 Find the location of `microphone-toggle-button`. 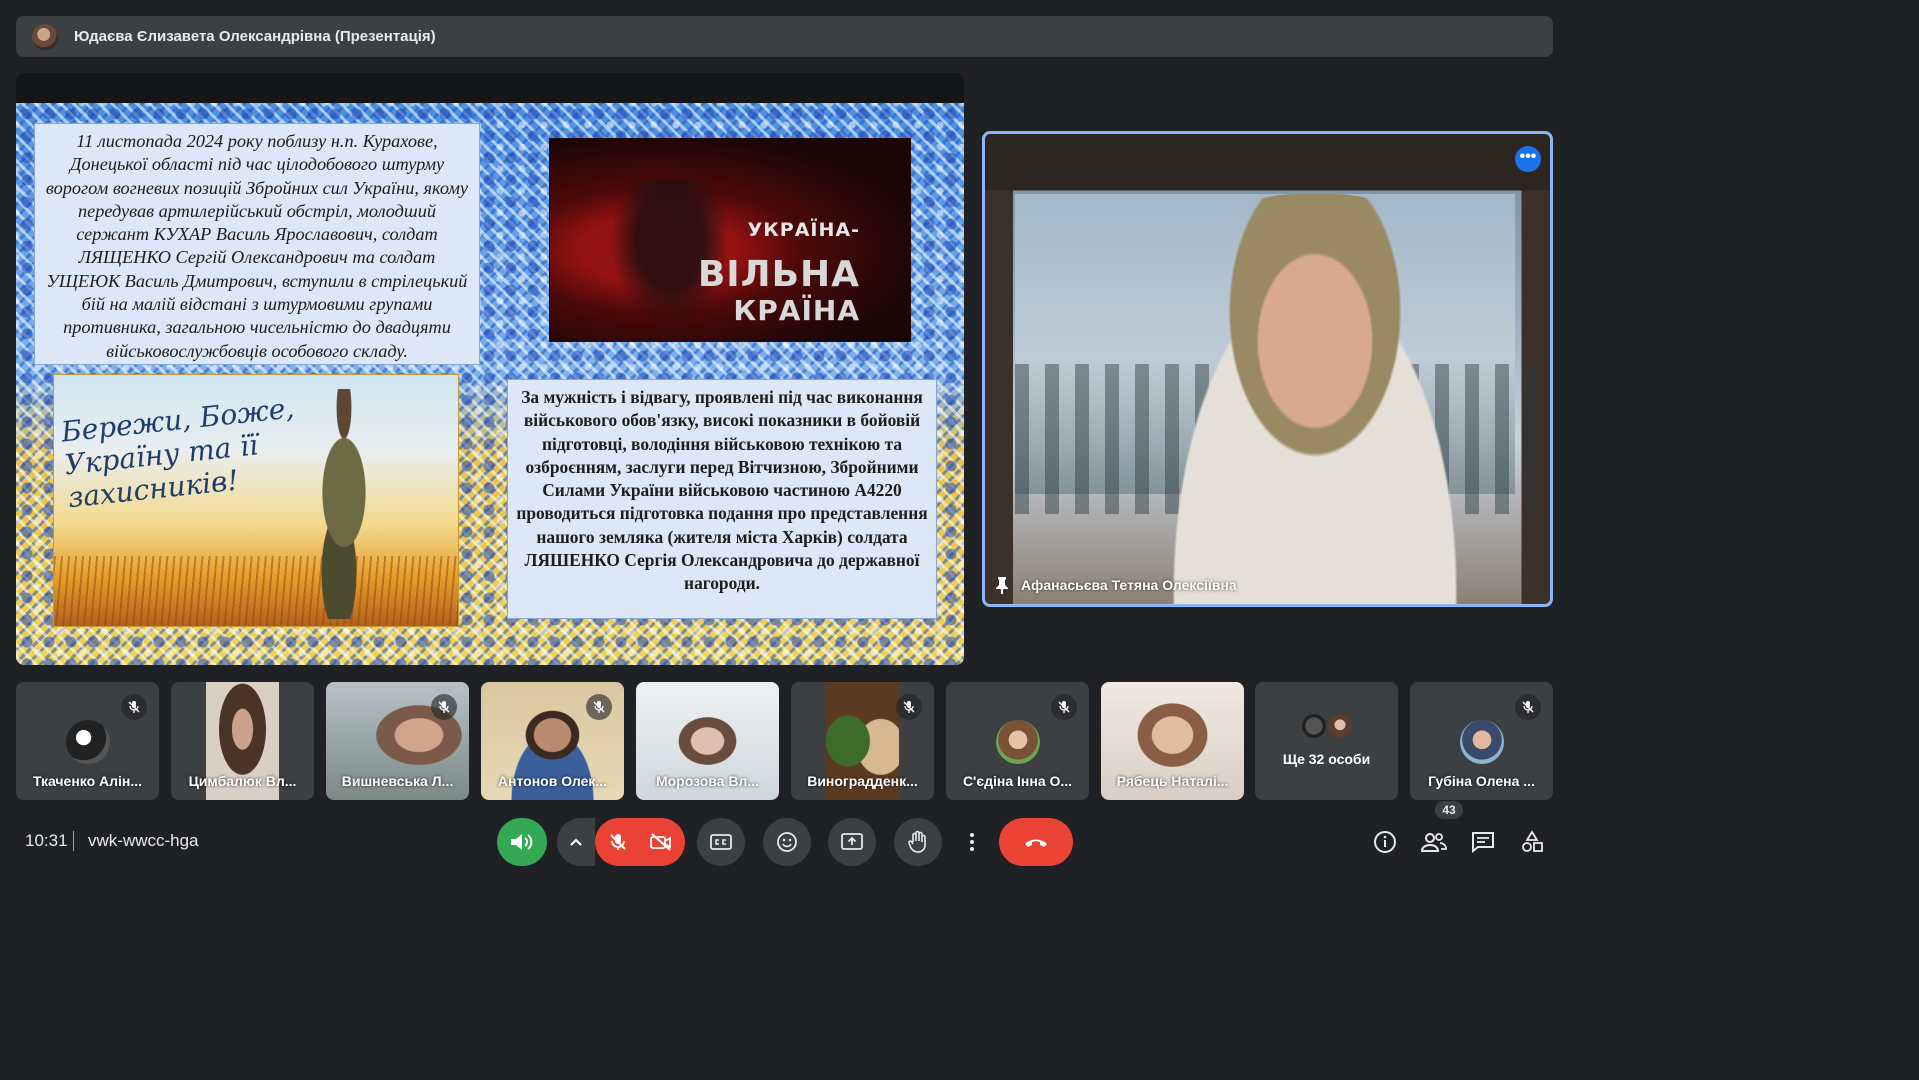

microphone-toggle-button is located at coordinates (618, 842).